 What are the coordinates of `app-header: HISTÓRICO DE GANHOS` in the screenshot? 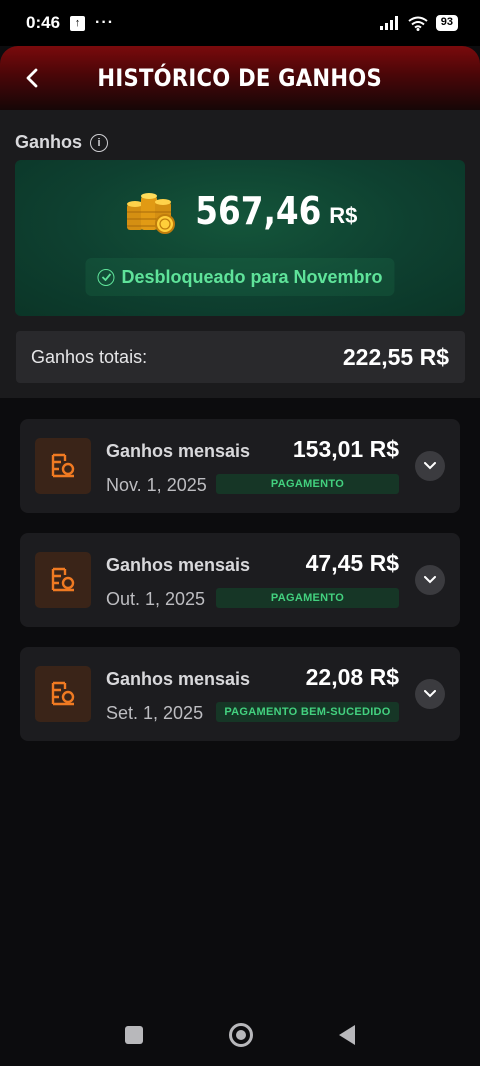 It's located at (240, 78).